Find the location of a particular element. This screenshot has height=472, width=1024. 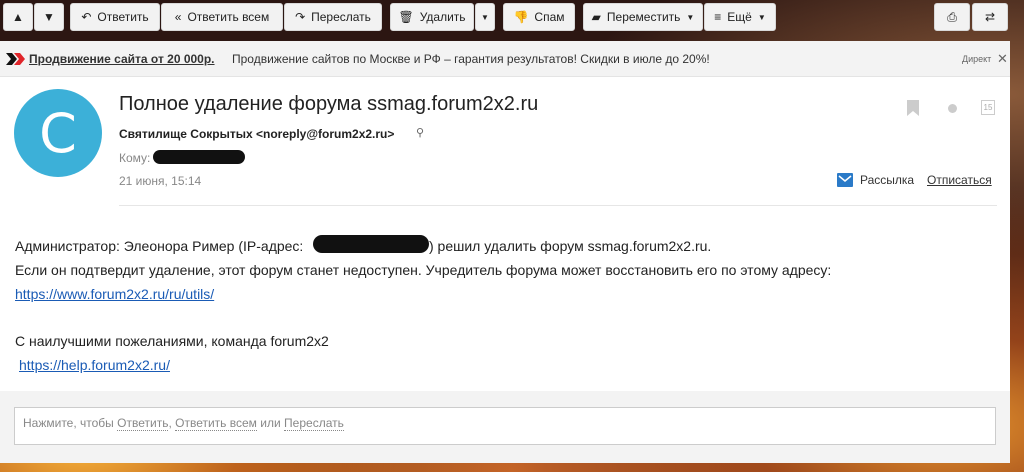

close-icon: ✕ is located at coordinates (1002, 59).